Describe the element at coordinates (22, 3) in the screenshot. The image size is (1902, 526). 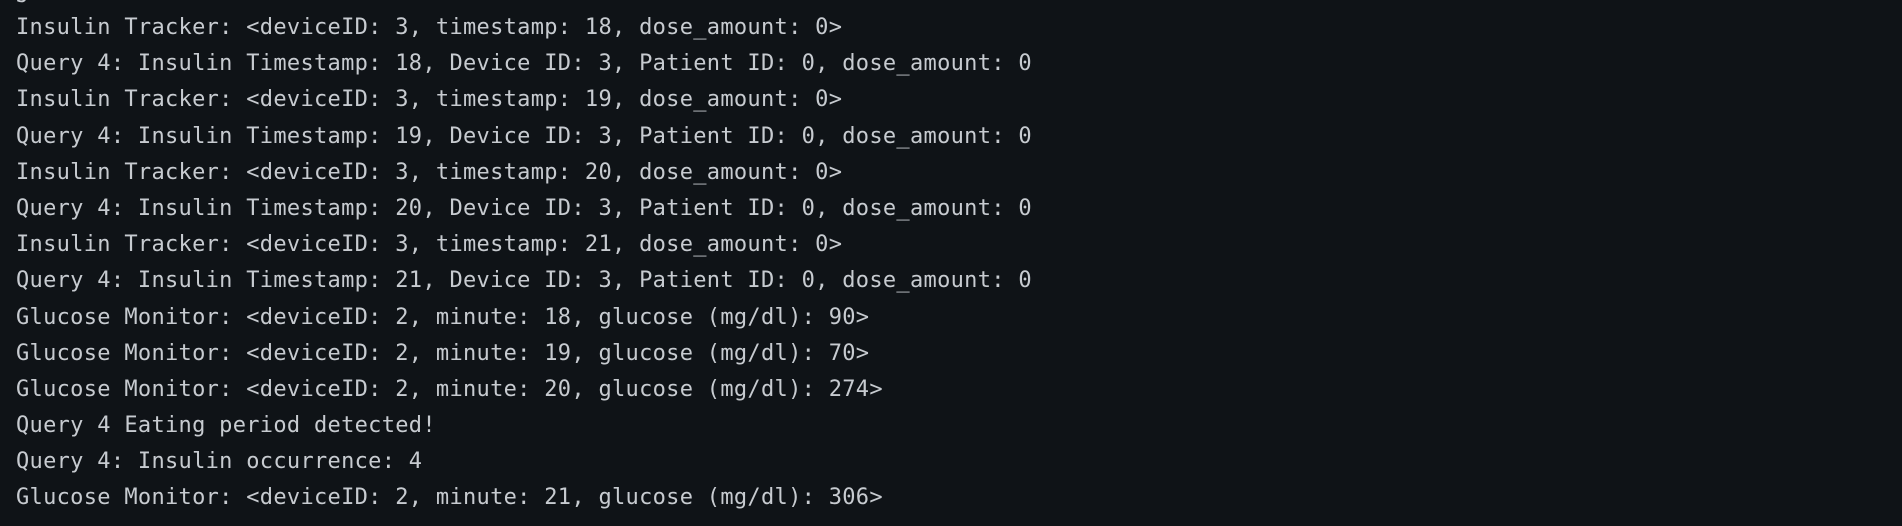
I see `clipped-previous-line: J` at that location.